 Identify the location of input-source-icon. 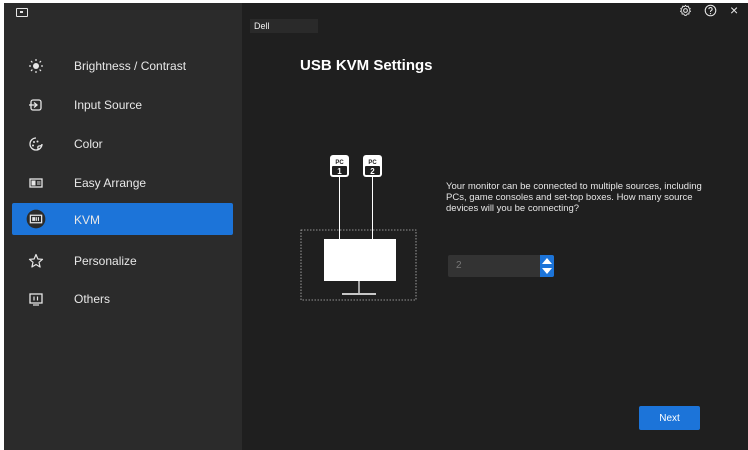
(35, 105).